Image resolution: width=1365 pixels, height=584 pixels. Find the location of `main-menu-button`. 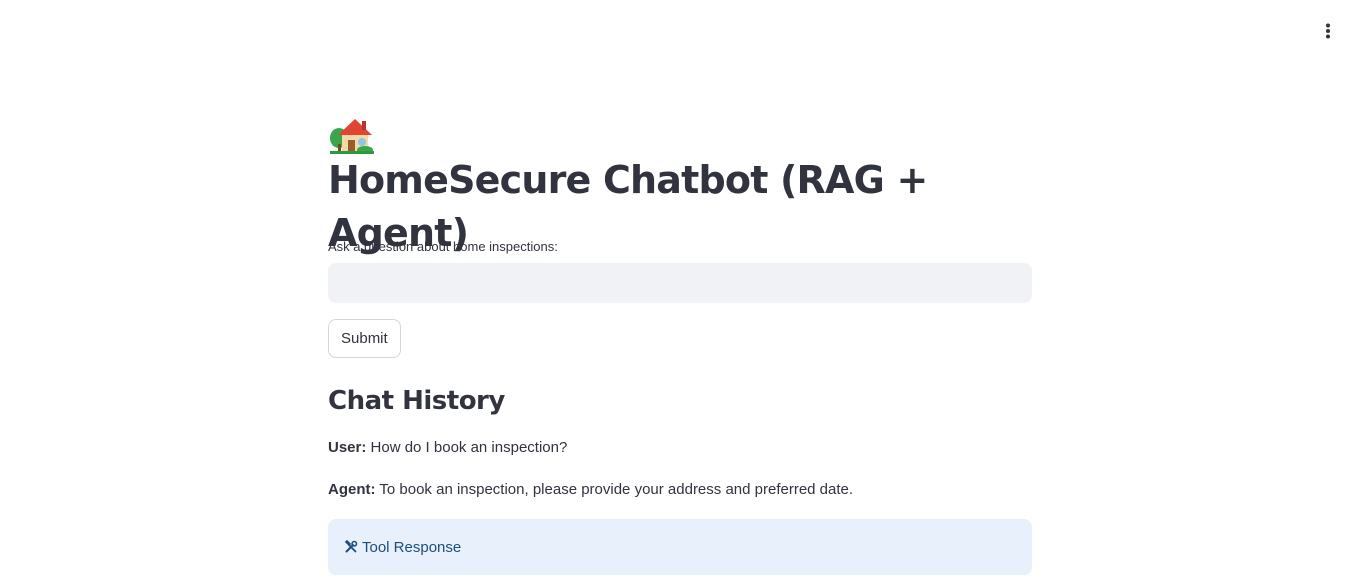

main-menu-button is located at coordinates (1328, 33).